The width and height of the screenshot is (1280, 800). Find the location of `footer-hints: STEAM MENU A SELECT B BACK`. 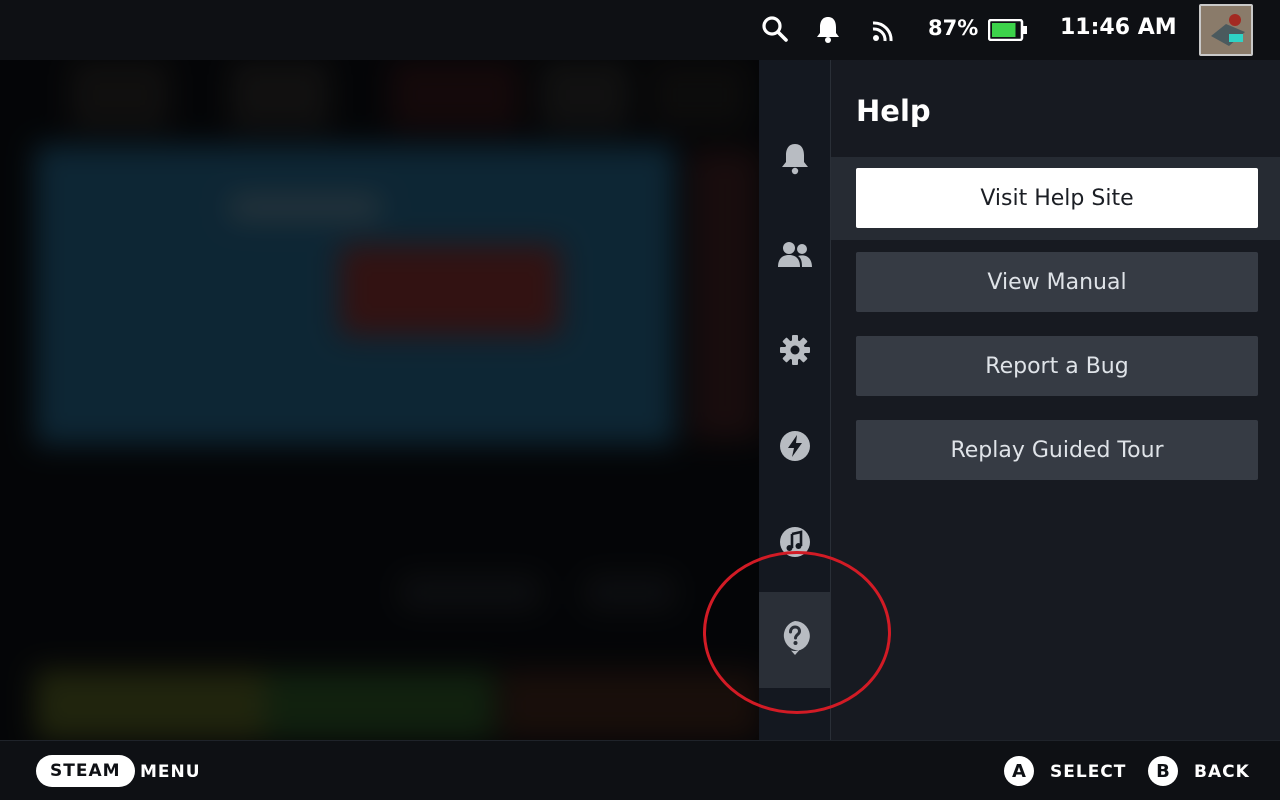

footer-hints: STEAM MENU A SELECT B BACK is located at coordinates (640, 770).